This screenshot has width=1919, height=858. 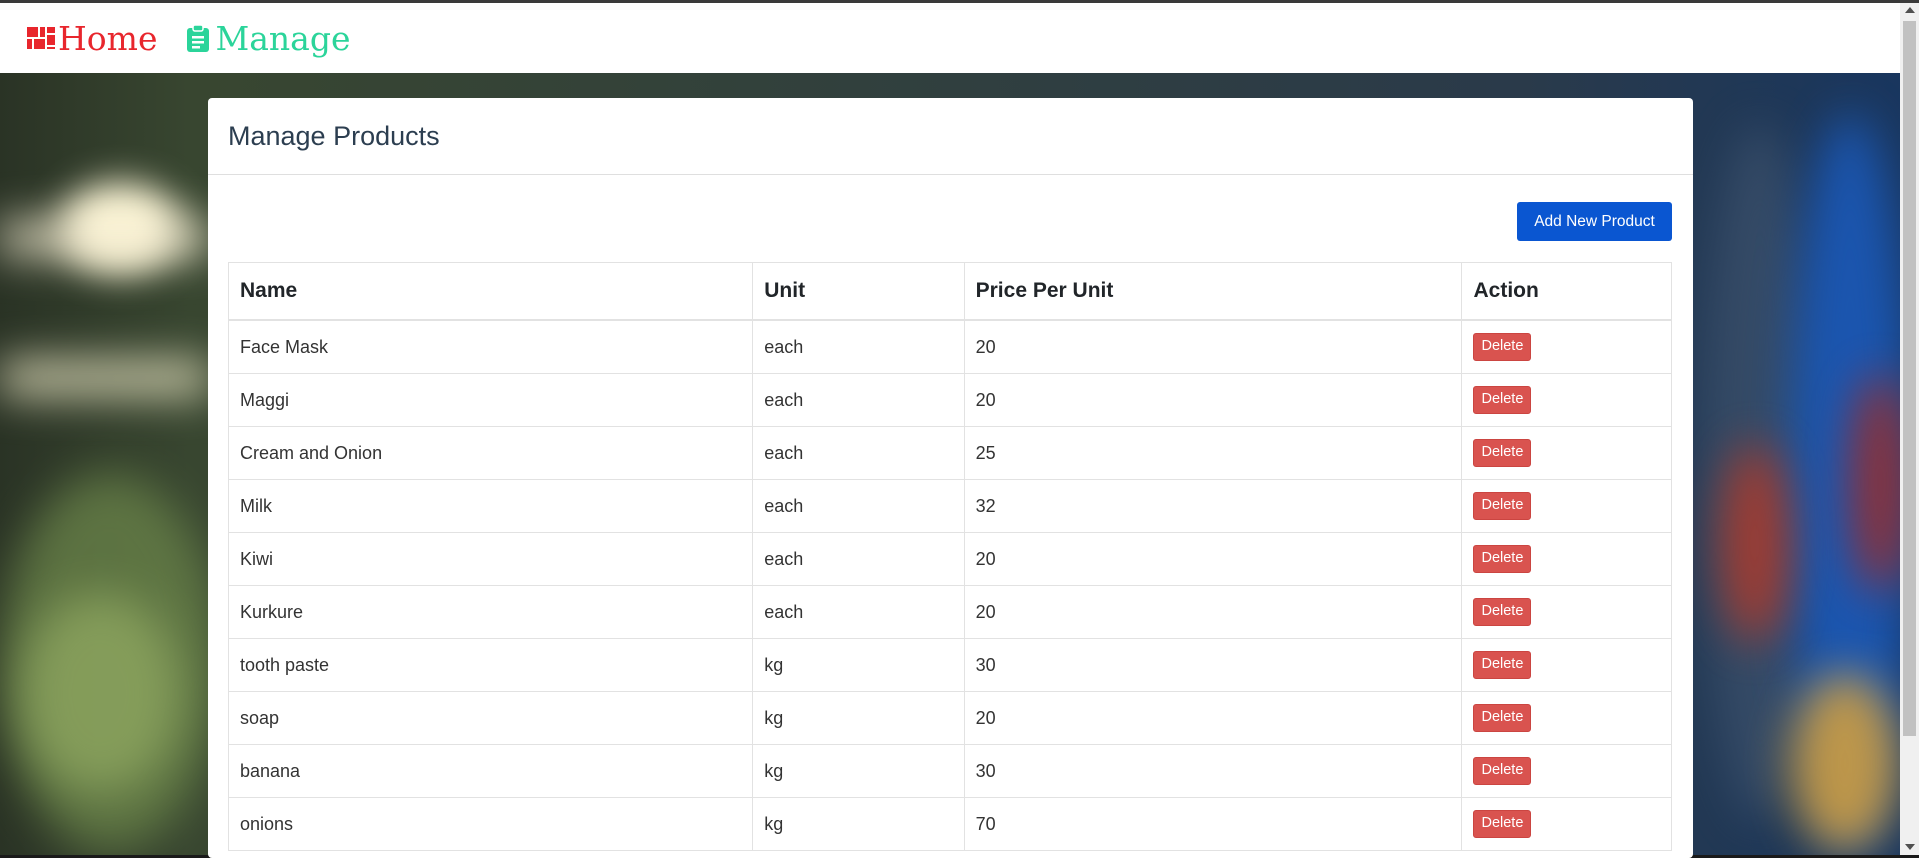 I want to click on card-header: Manage Products, so click(x=950, y=136).